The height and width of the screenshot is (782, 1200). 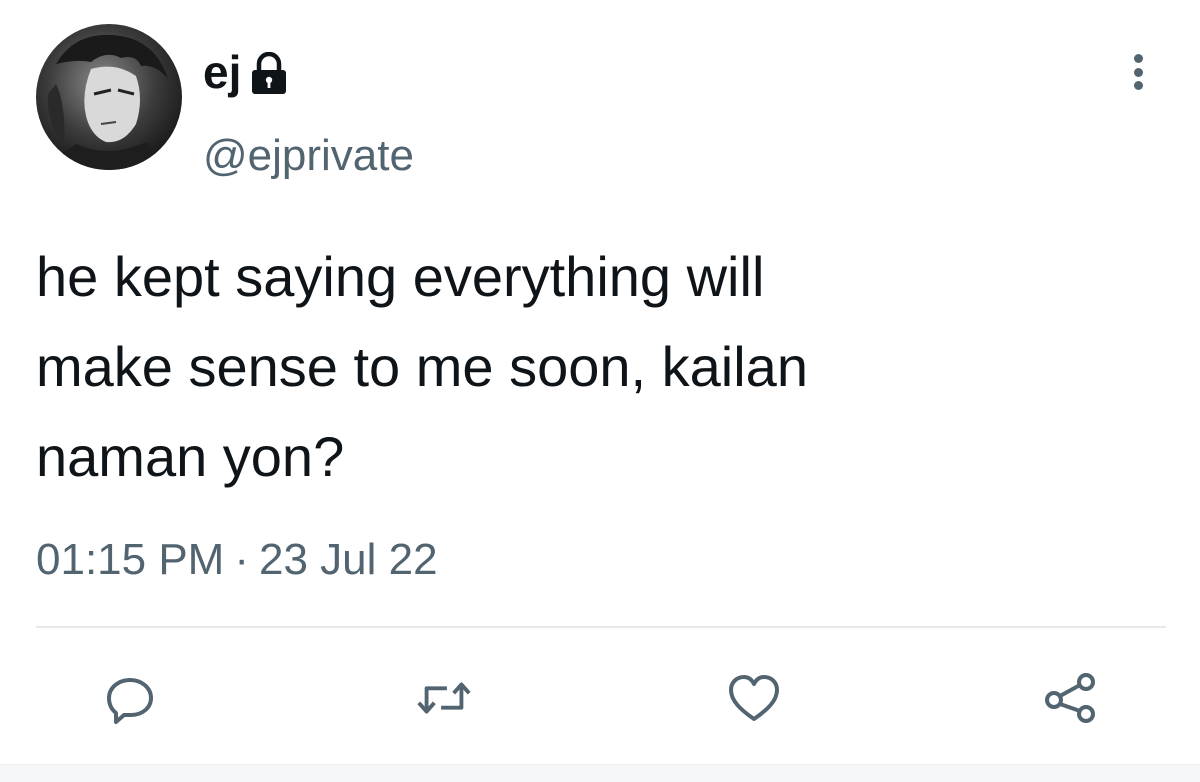 I want to click on display-name: ej, so click(x=222, y=72).